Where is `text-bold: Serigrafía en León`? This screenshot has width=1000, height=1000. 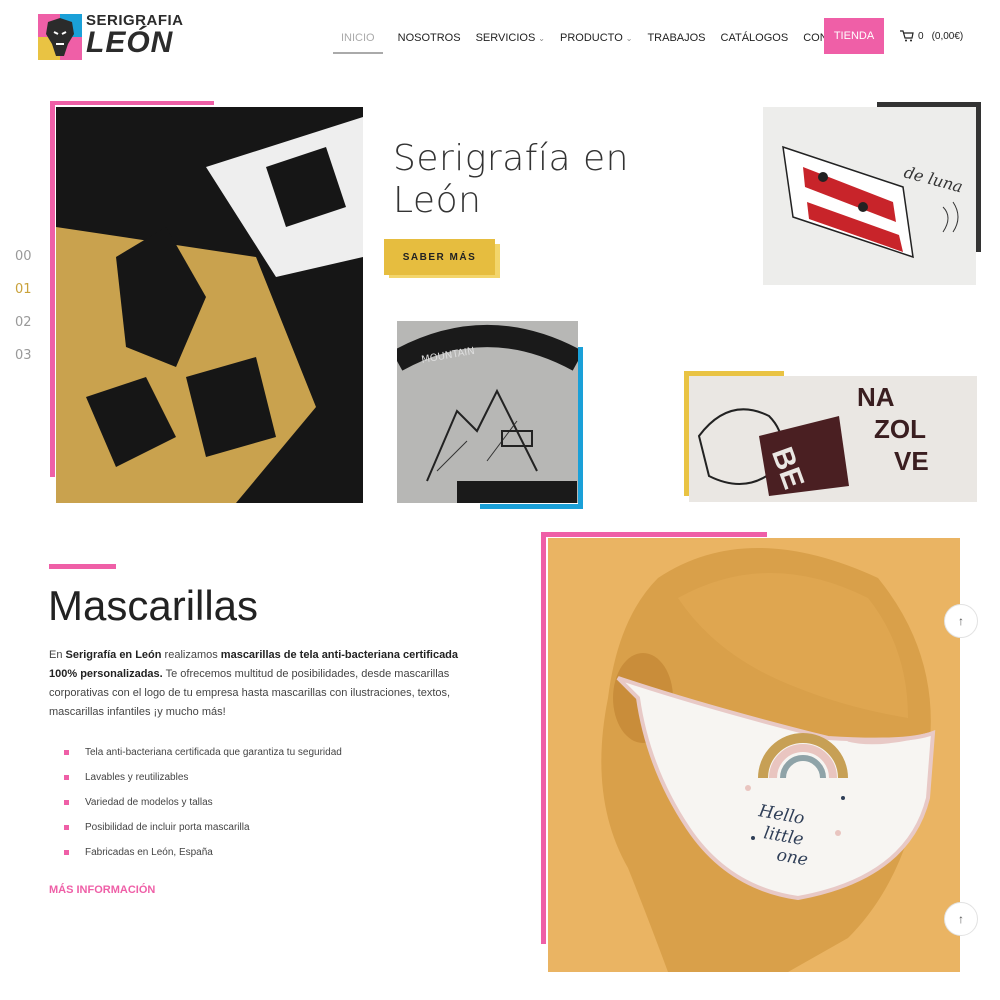 text-bold: Serigrafía en León is located at coordinates (113, 655).